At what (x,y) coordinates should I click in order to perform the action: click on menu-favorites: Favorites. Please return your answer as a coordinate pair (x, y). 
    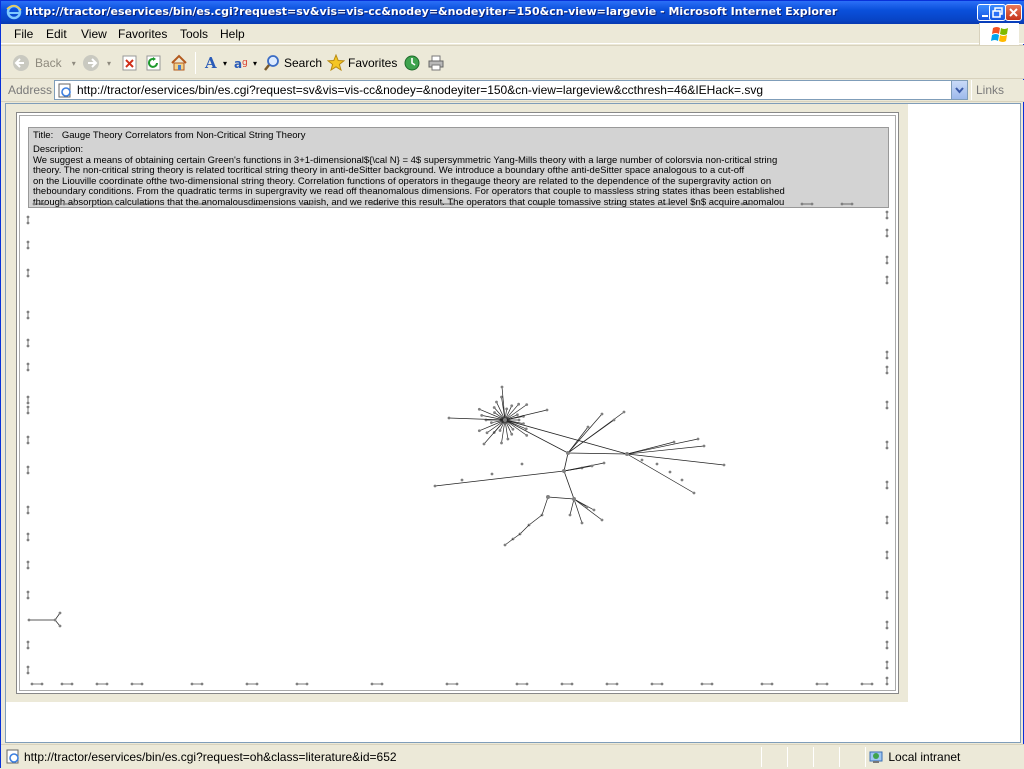
    Looking at the image, I should click on (142, 34).